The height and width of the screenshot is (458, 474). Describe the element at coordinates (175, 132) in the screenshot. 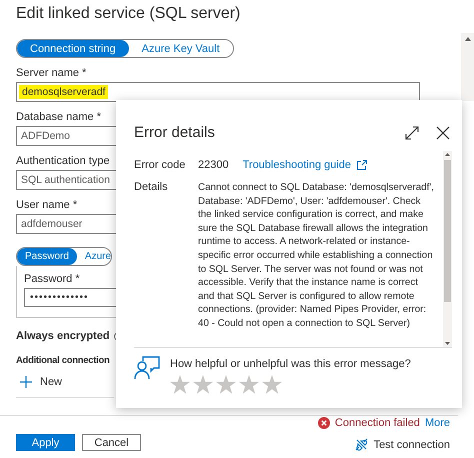

I see `dialog-title: Error details` at that location.